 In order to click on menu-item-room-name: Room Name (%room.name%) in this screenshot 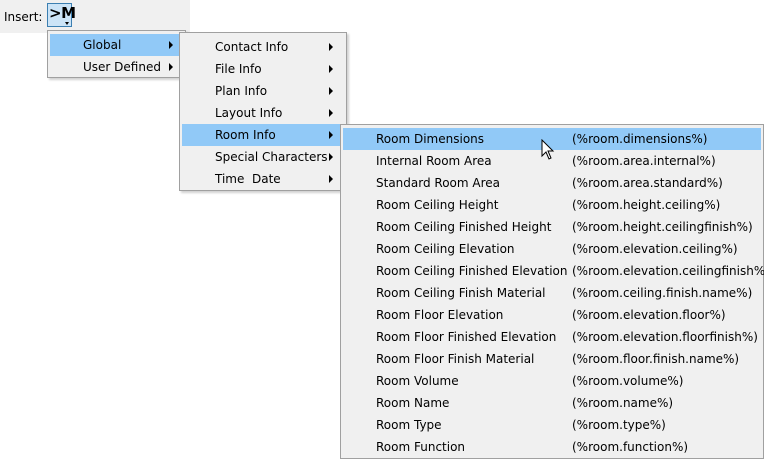, I will do `click(552, 403)`.